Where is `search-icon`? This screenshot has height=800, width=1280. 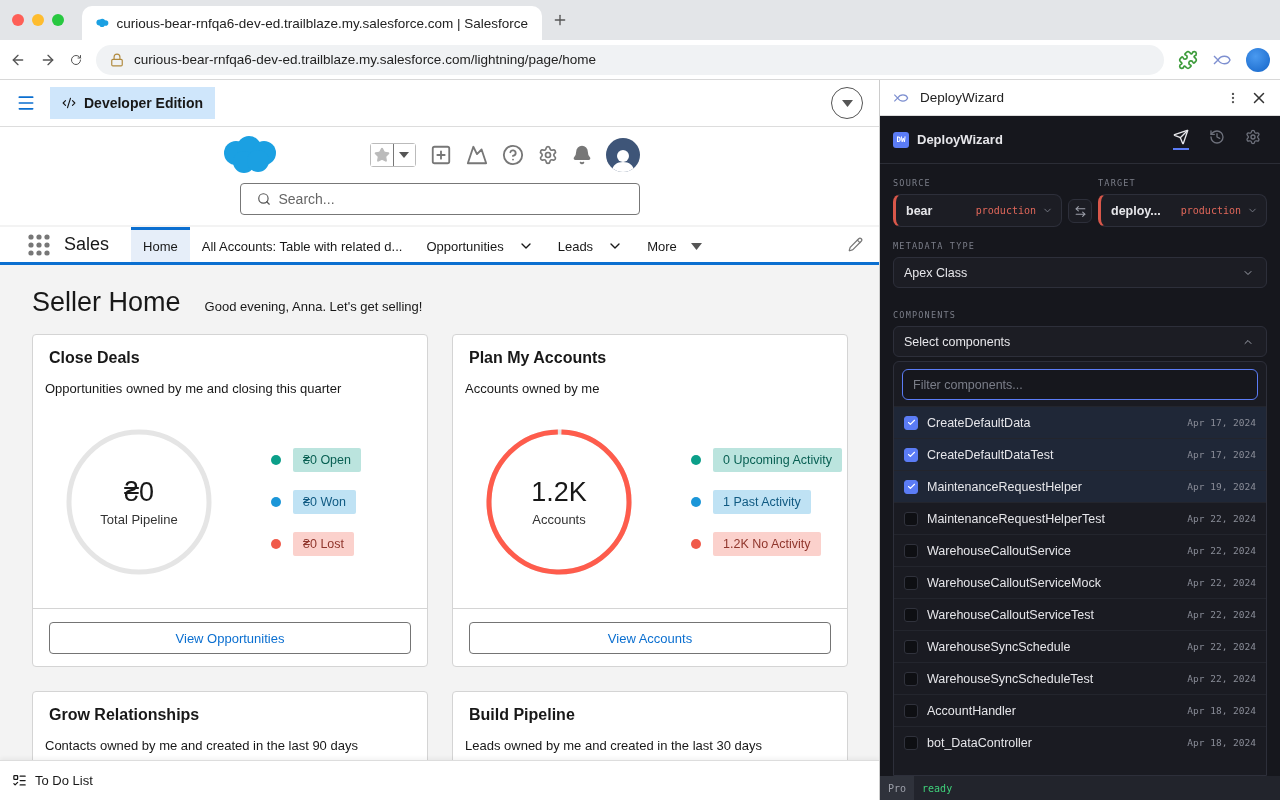 search-icon is located at coordinates (263, 199).